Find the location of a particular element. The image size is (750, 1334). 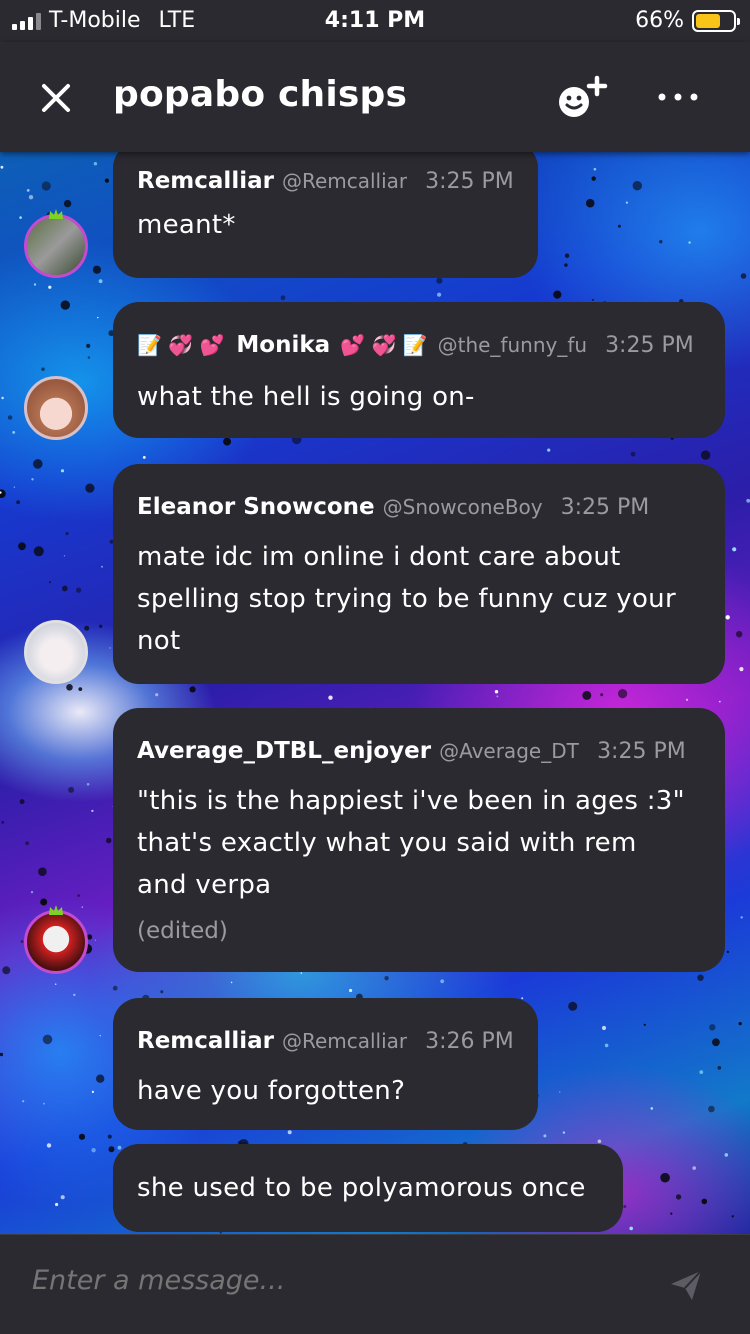

message-text: and verpa is located at coordinates (204, 885).